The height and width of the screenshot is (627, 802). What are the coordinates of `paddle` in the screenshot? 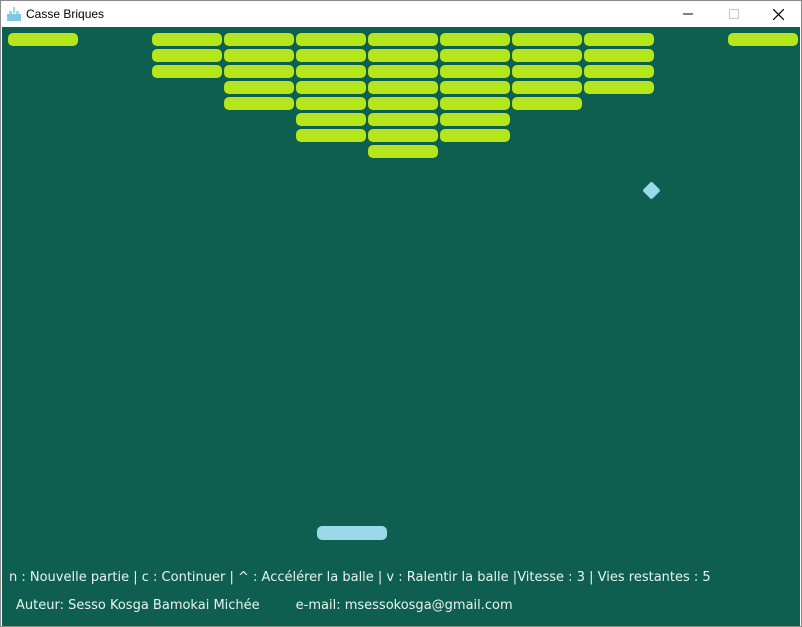 It's located at (352, 533).